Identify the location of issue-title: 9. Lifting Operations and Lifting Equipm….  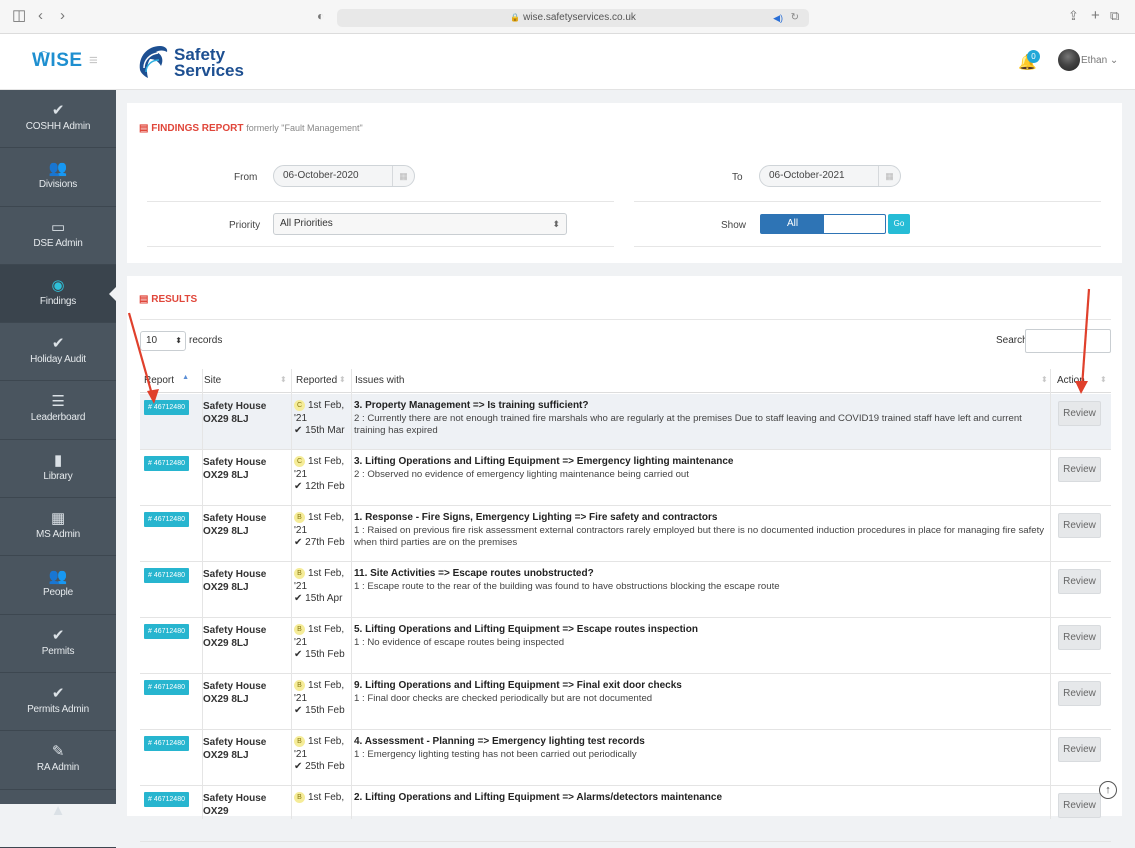
(518, 685).